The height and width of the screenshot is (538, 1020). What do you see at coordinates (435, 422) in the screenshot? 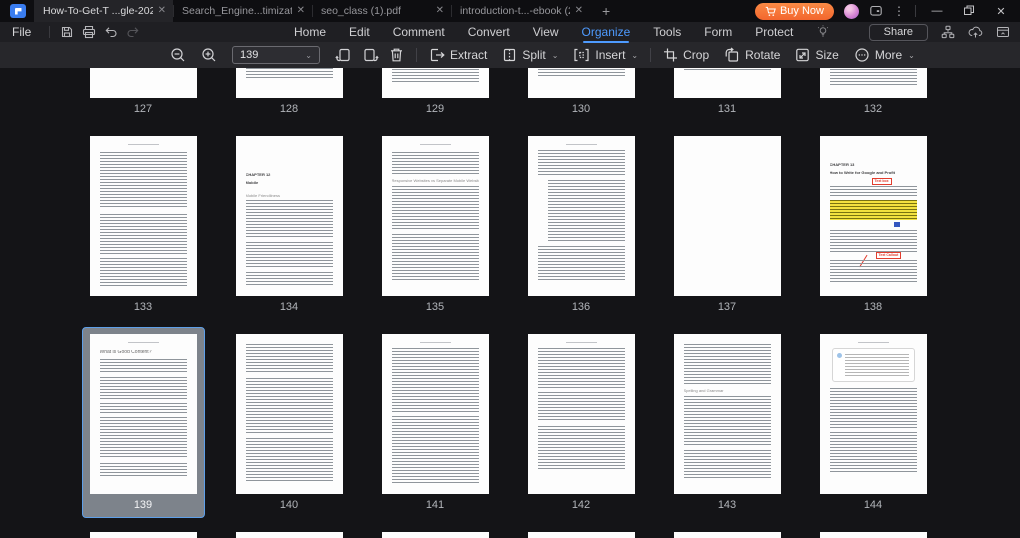
I see `page-thumbnail: 141` at bounding box center [435, 422].